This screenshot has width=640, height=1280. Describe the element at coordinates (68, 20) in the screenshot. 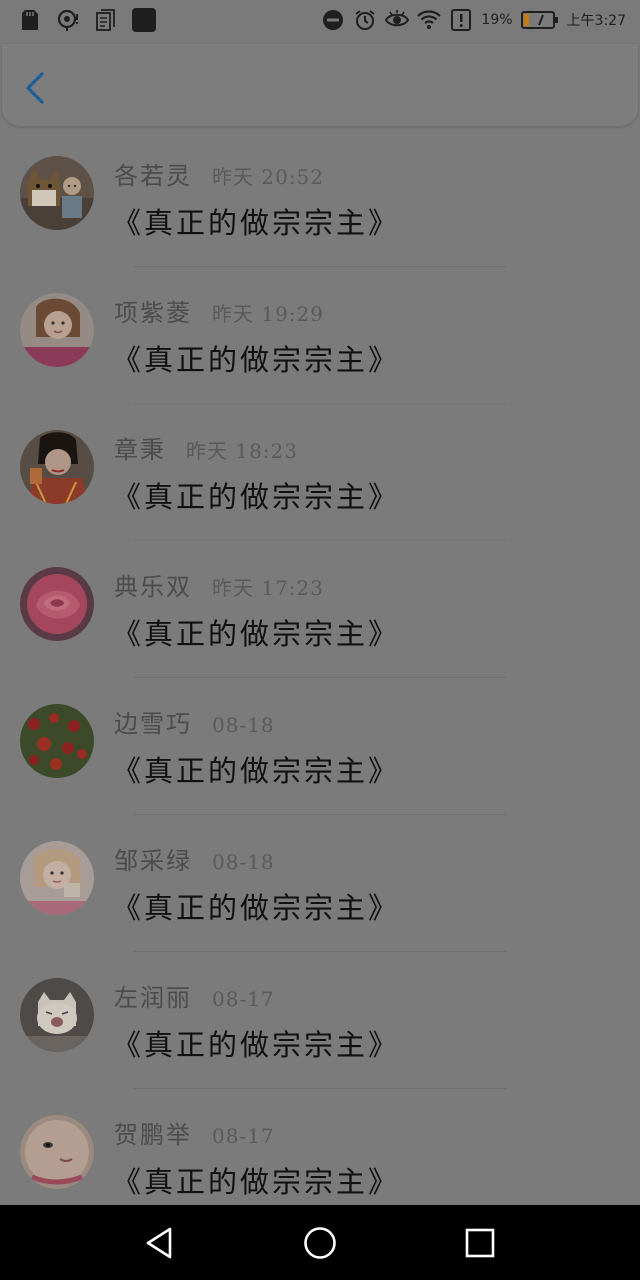

I see `location-icon` at that location.